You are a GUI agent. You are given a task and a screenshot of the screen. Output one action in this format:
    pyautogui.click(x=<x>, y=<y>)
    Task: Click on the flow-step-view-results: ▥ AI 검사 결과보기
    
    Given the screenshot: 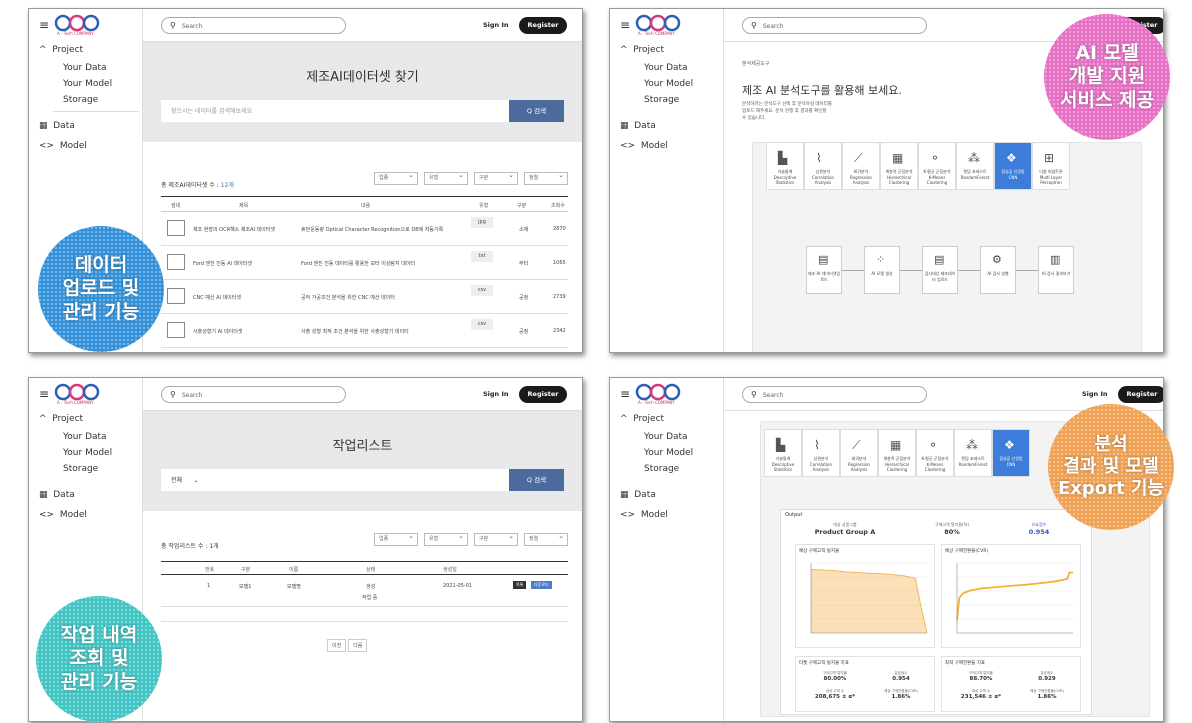 What is the action you would take?
    pyautogui.click(x=1056, y=270)
    